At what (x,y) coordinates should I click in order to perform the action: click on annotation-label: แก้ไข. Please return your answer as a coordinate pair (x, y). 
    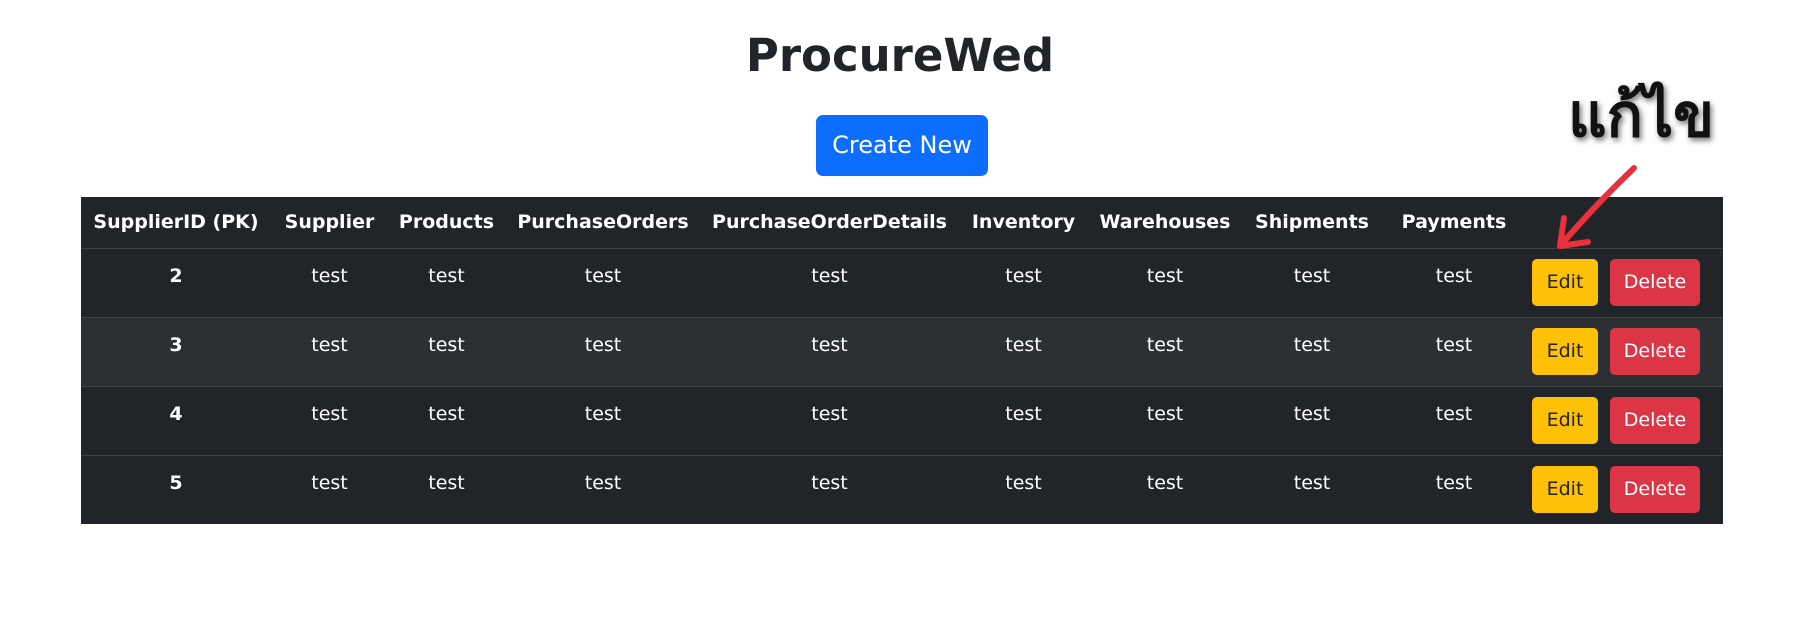
    Looking at the image, I should click on (1641, 116).